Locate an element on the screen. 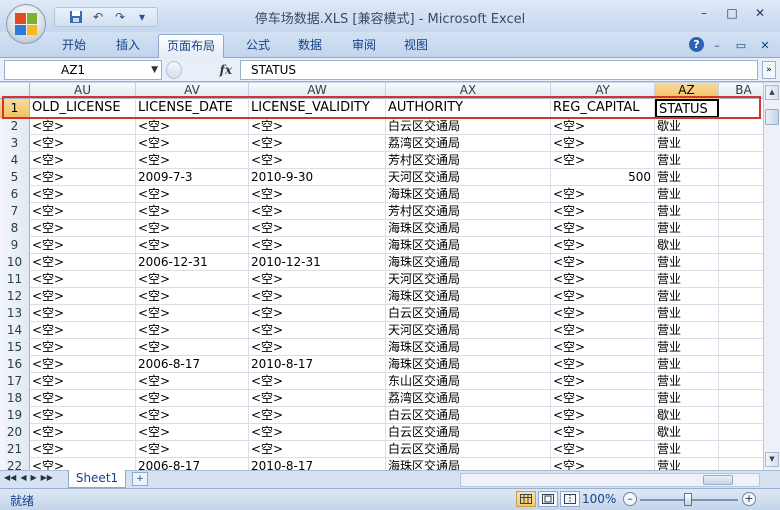 This screenshot has width=780, height=510. help-icon: ? is located at coordinates (696, 44).